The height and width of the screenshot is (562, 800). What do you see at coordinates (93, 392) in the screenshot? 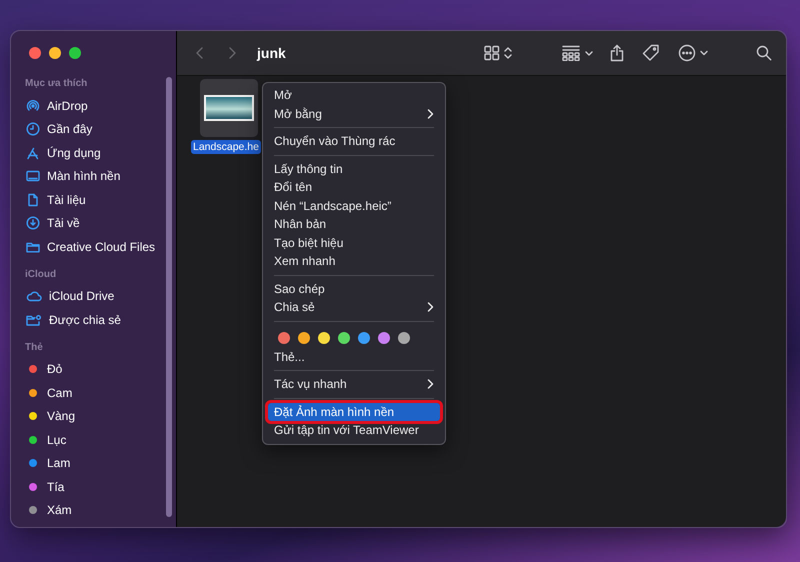
I see `sidebar-item: Cam` at bounding box center [93, 392].